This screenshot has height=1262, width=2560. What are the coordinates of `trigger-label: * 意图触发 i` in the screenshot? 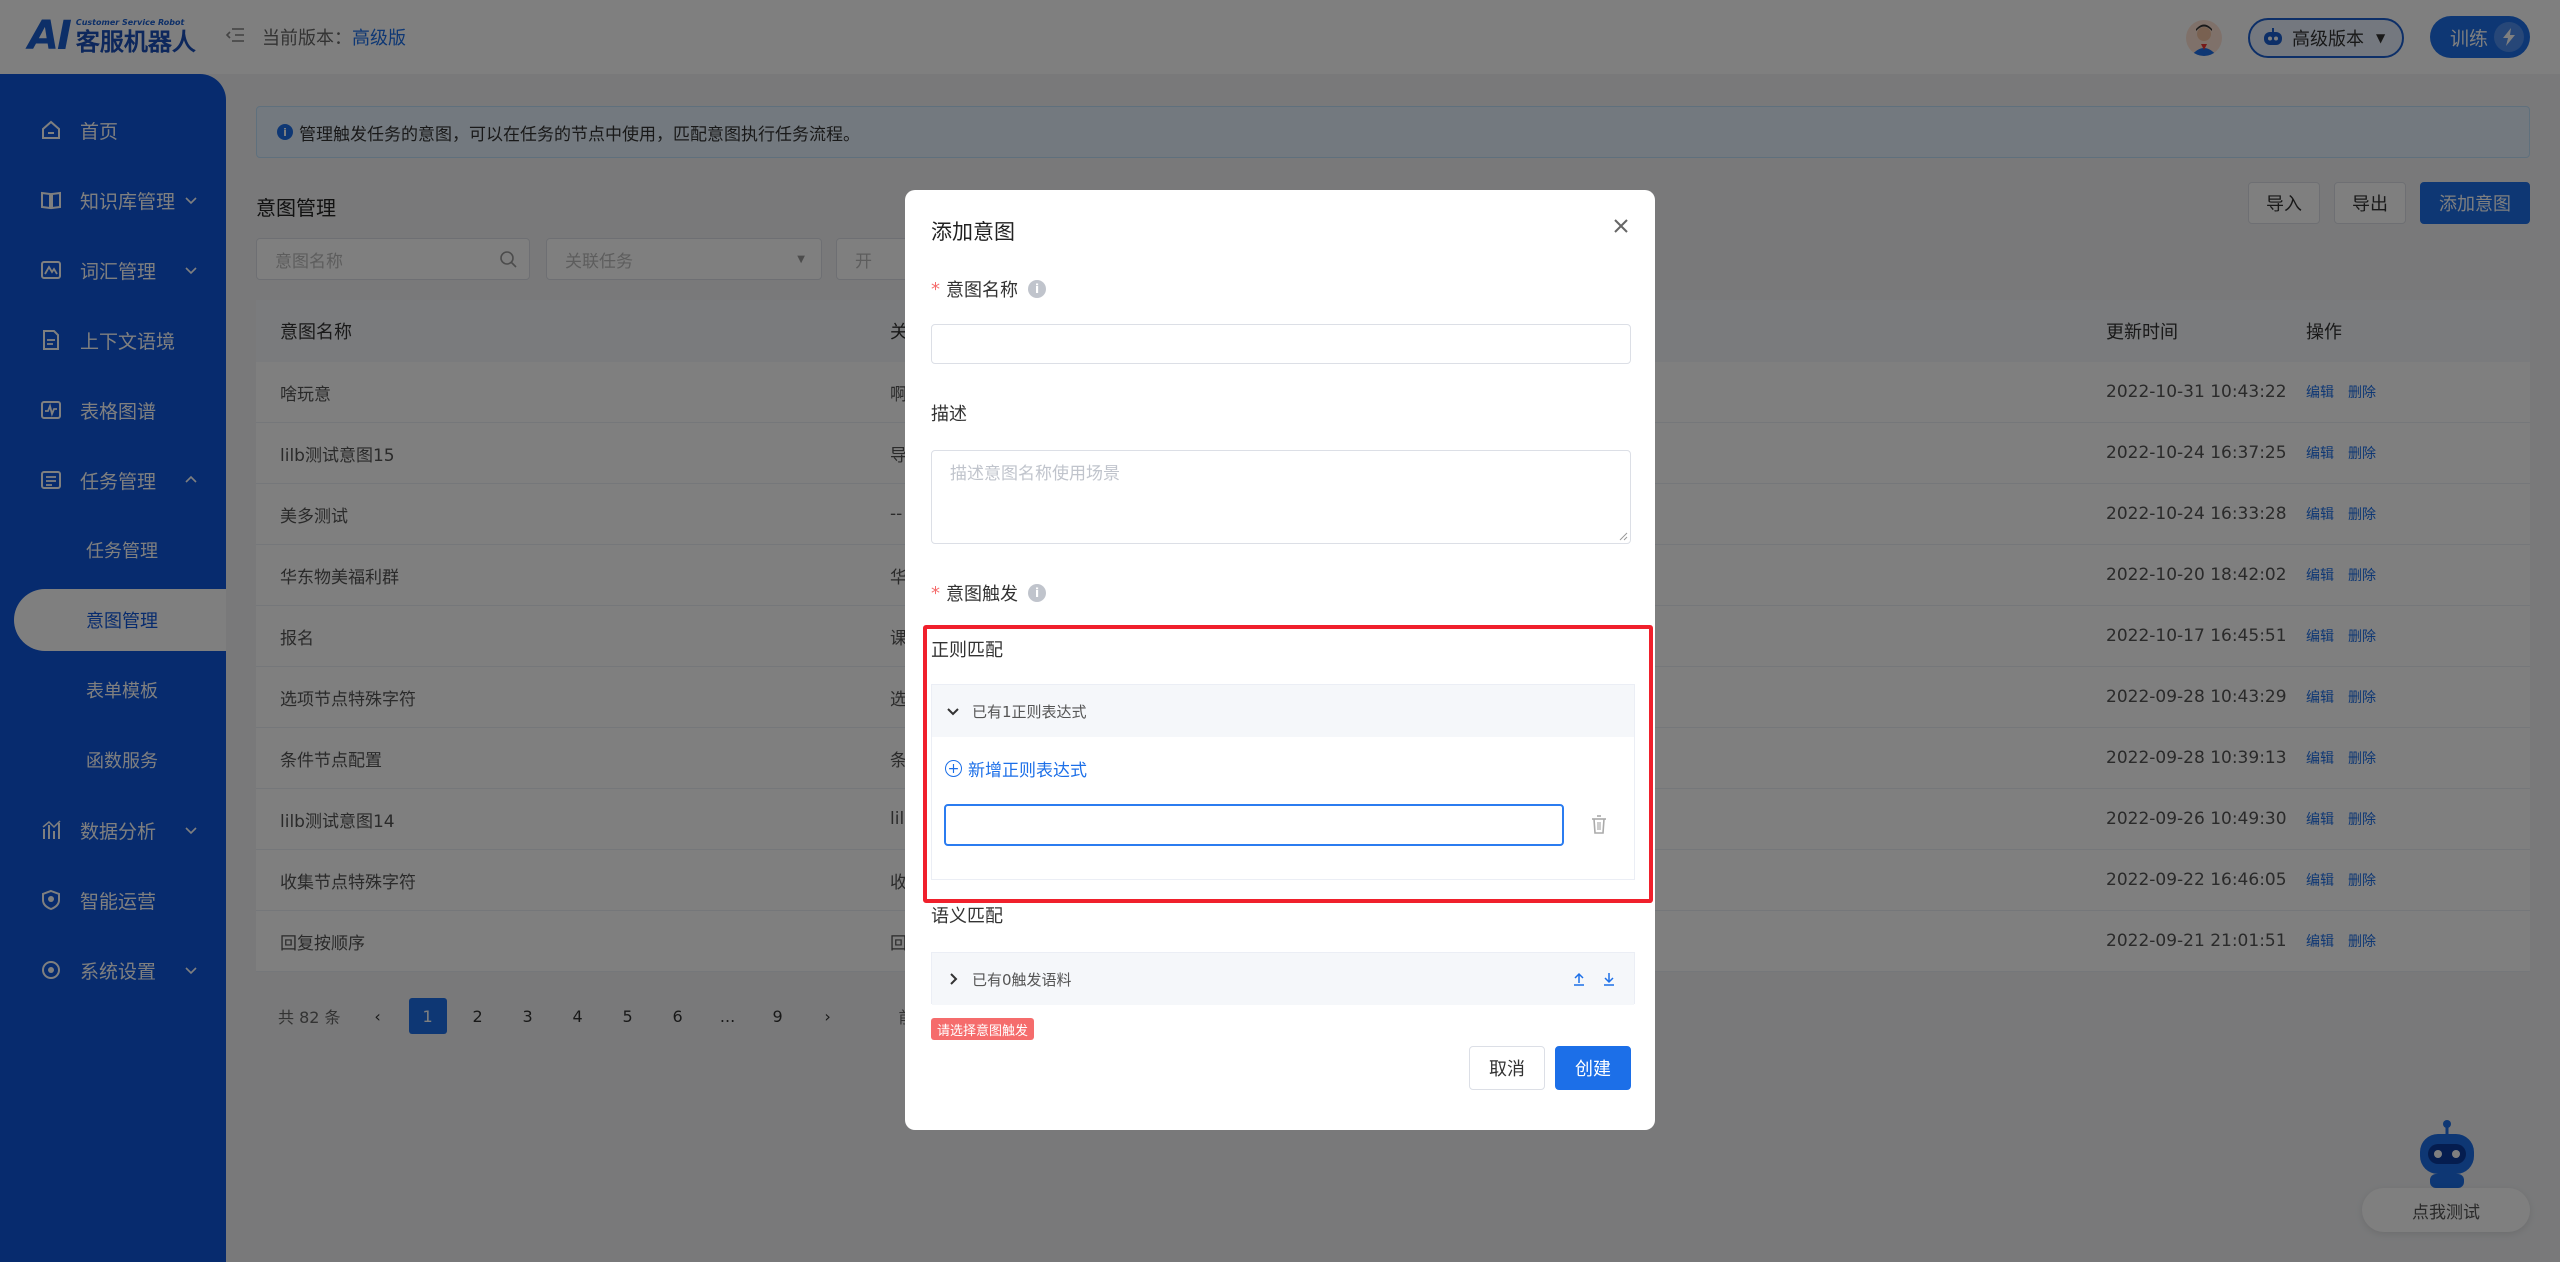 It's located at (988, 593).